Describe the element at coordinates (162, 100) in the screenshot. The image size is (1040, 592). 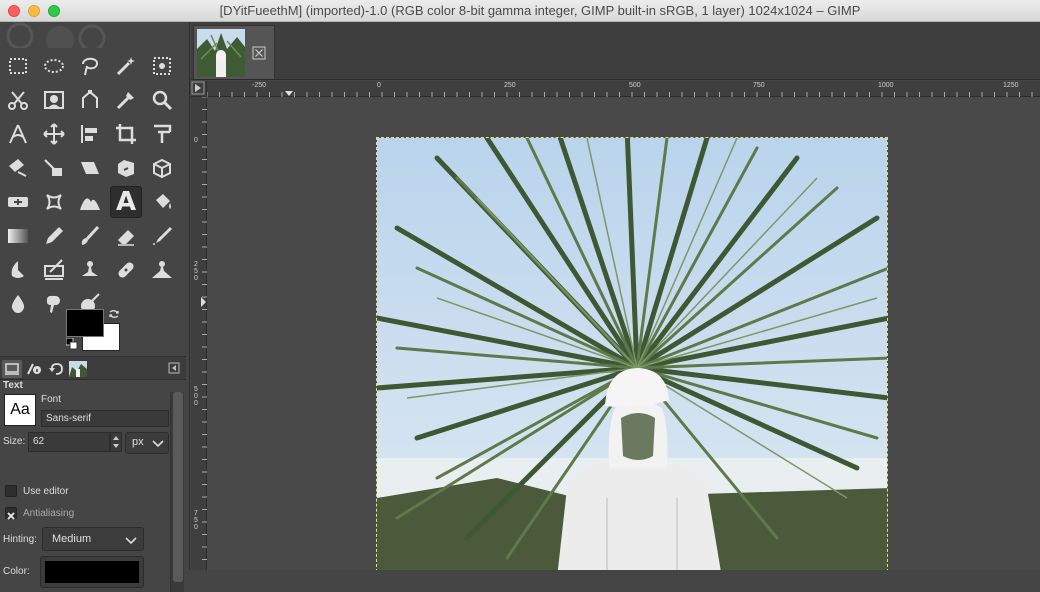
I see `zoom-icon` at that location.